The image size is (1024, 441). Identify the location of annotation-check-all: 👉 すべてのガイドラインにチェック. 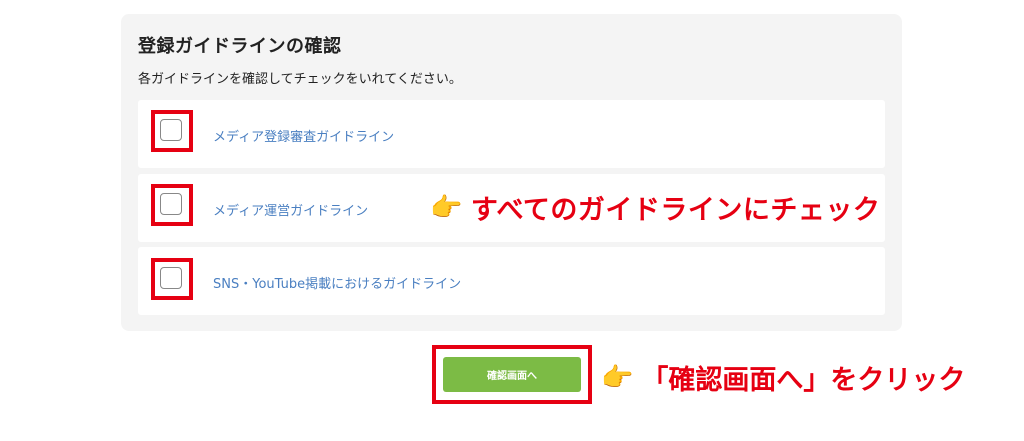
(655, 207).